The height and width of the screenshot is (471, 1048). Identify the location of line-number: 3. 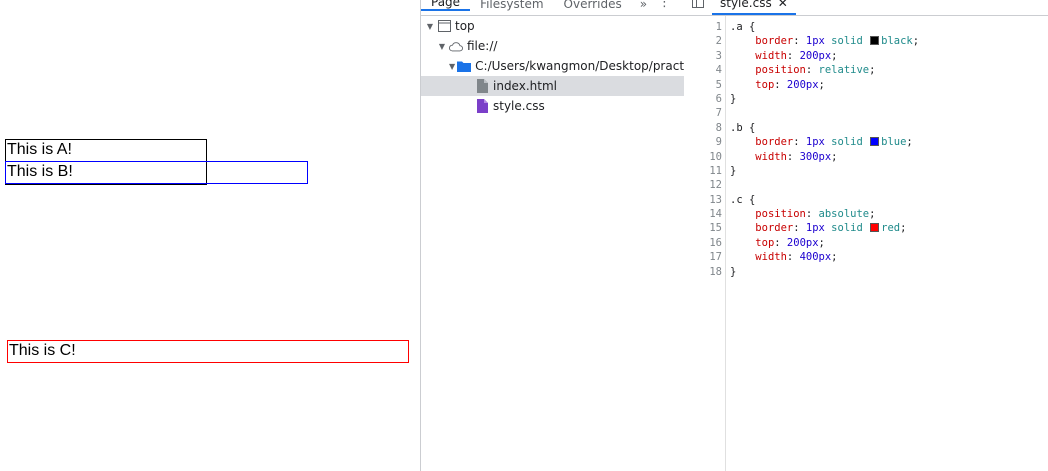
(718, 55).